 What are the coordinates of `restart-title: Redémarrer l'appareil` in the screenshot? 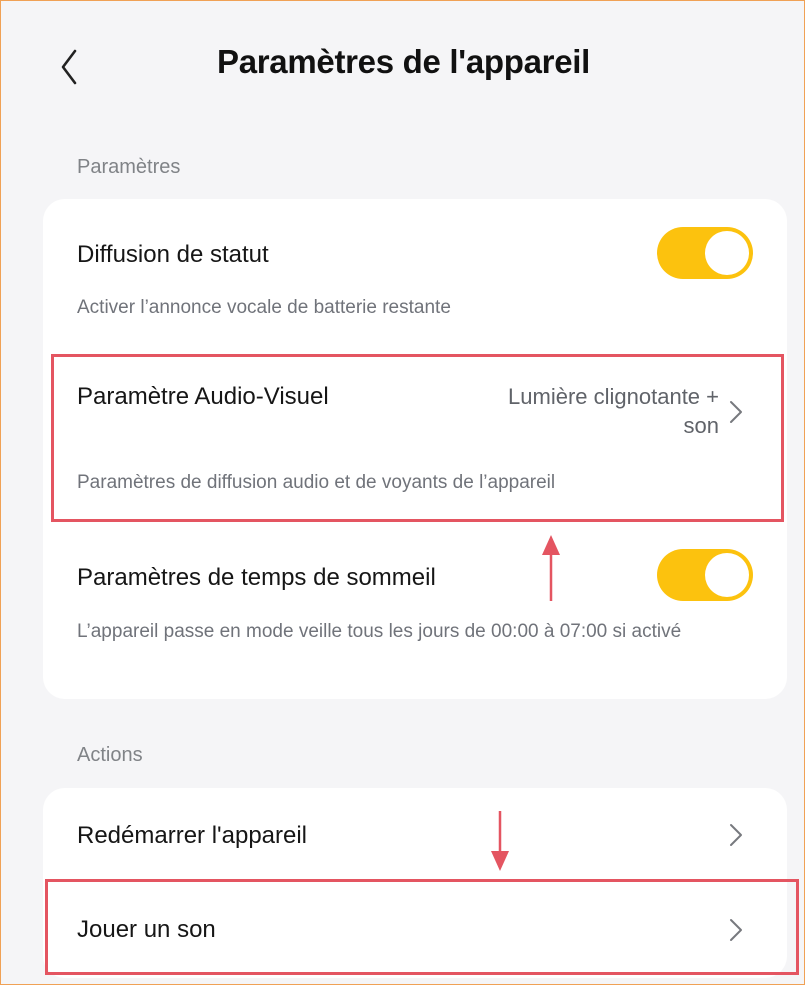 It's located at (192, 835).